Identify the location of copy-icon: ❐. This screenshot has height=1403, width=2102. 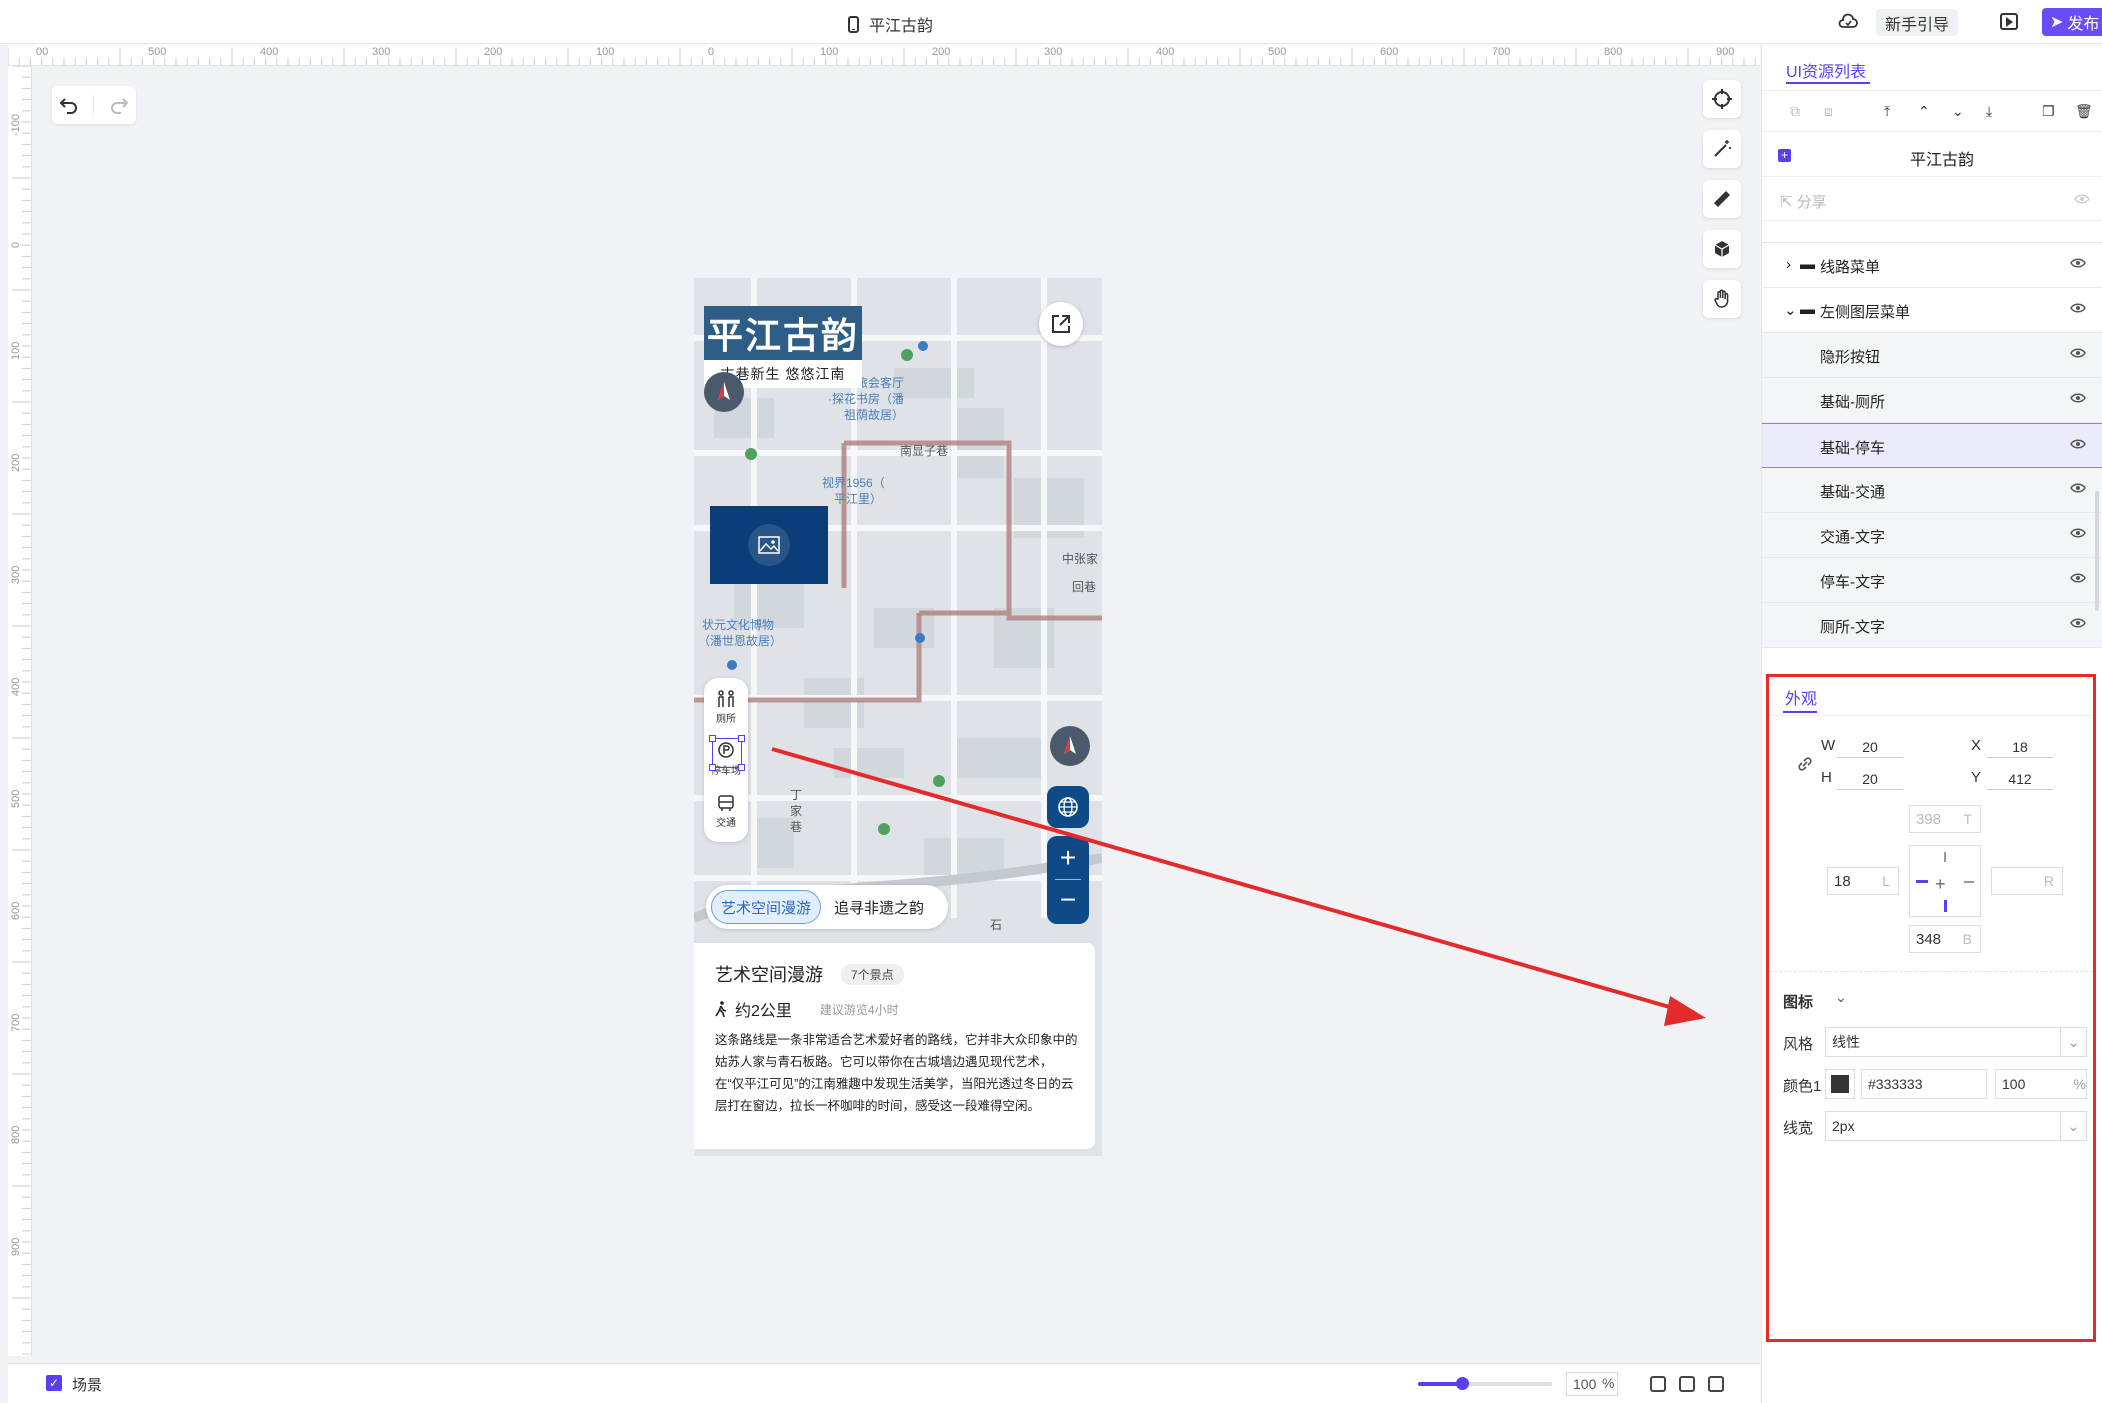
(2048, 111).